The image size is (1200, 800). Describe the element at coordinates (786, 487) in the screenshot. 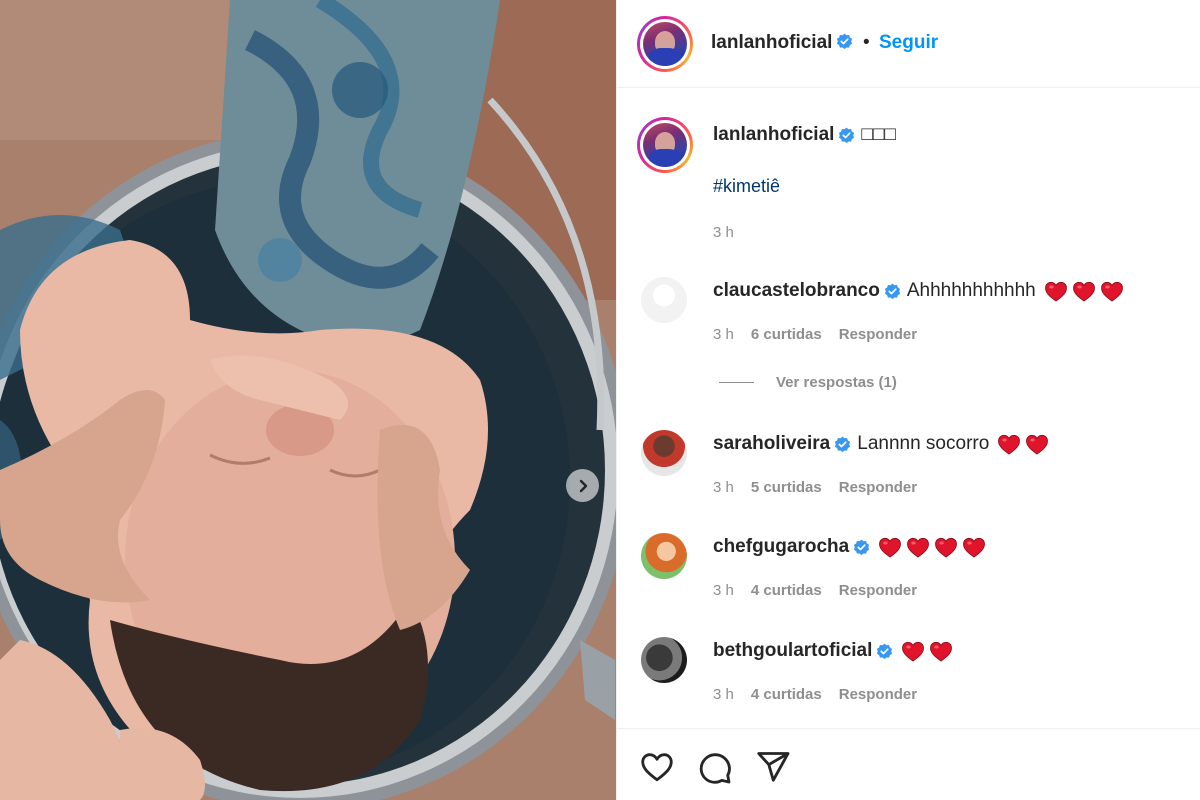

I see `comment-likes-count: 5 curtidas` at that location.